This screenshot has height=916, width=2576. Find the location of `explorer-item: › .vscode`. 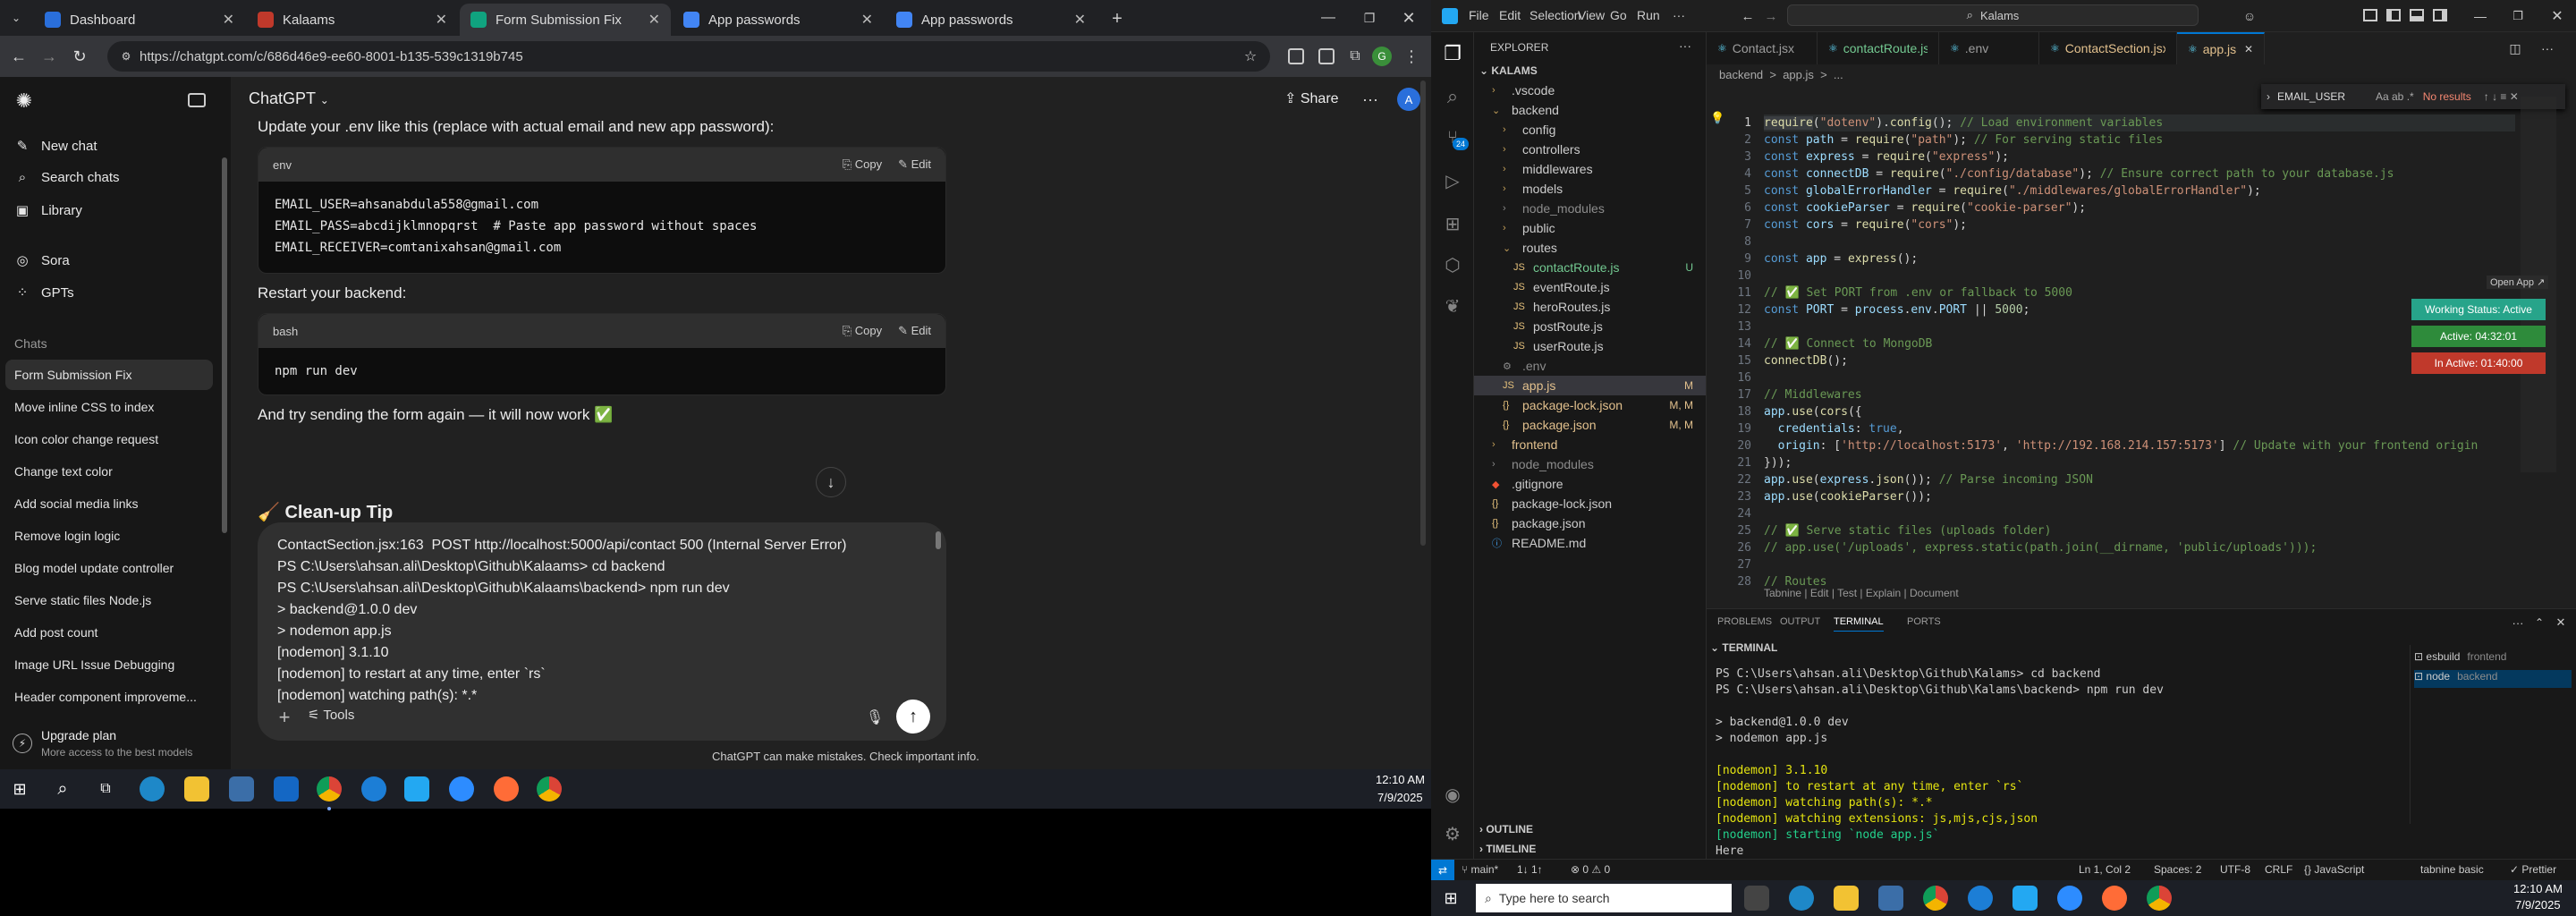

explorer-item: › .vscode is located at coordinates (1590, 90).